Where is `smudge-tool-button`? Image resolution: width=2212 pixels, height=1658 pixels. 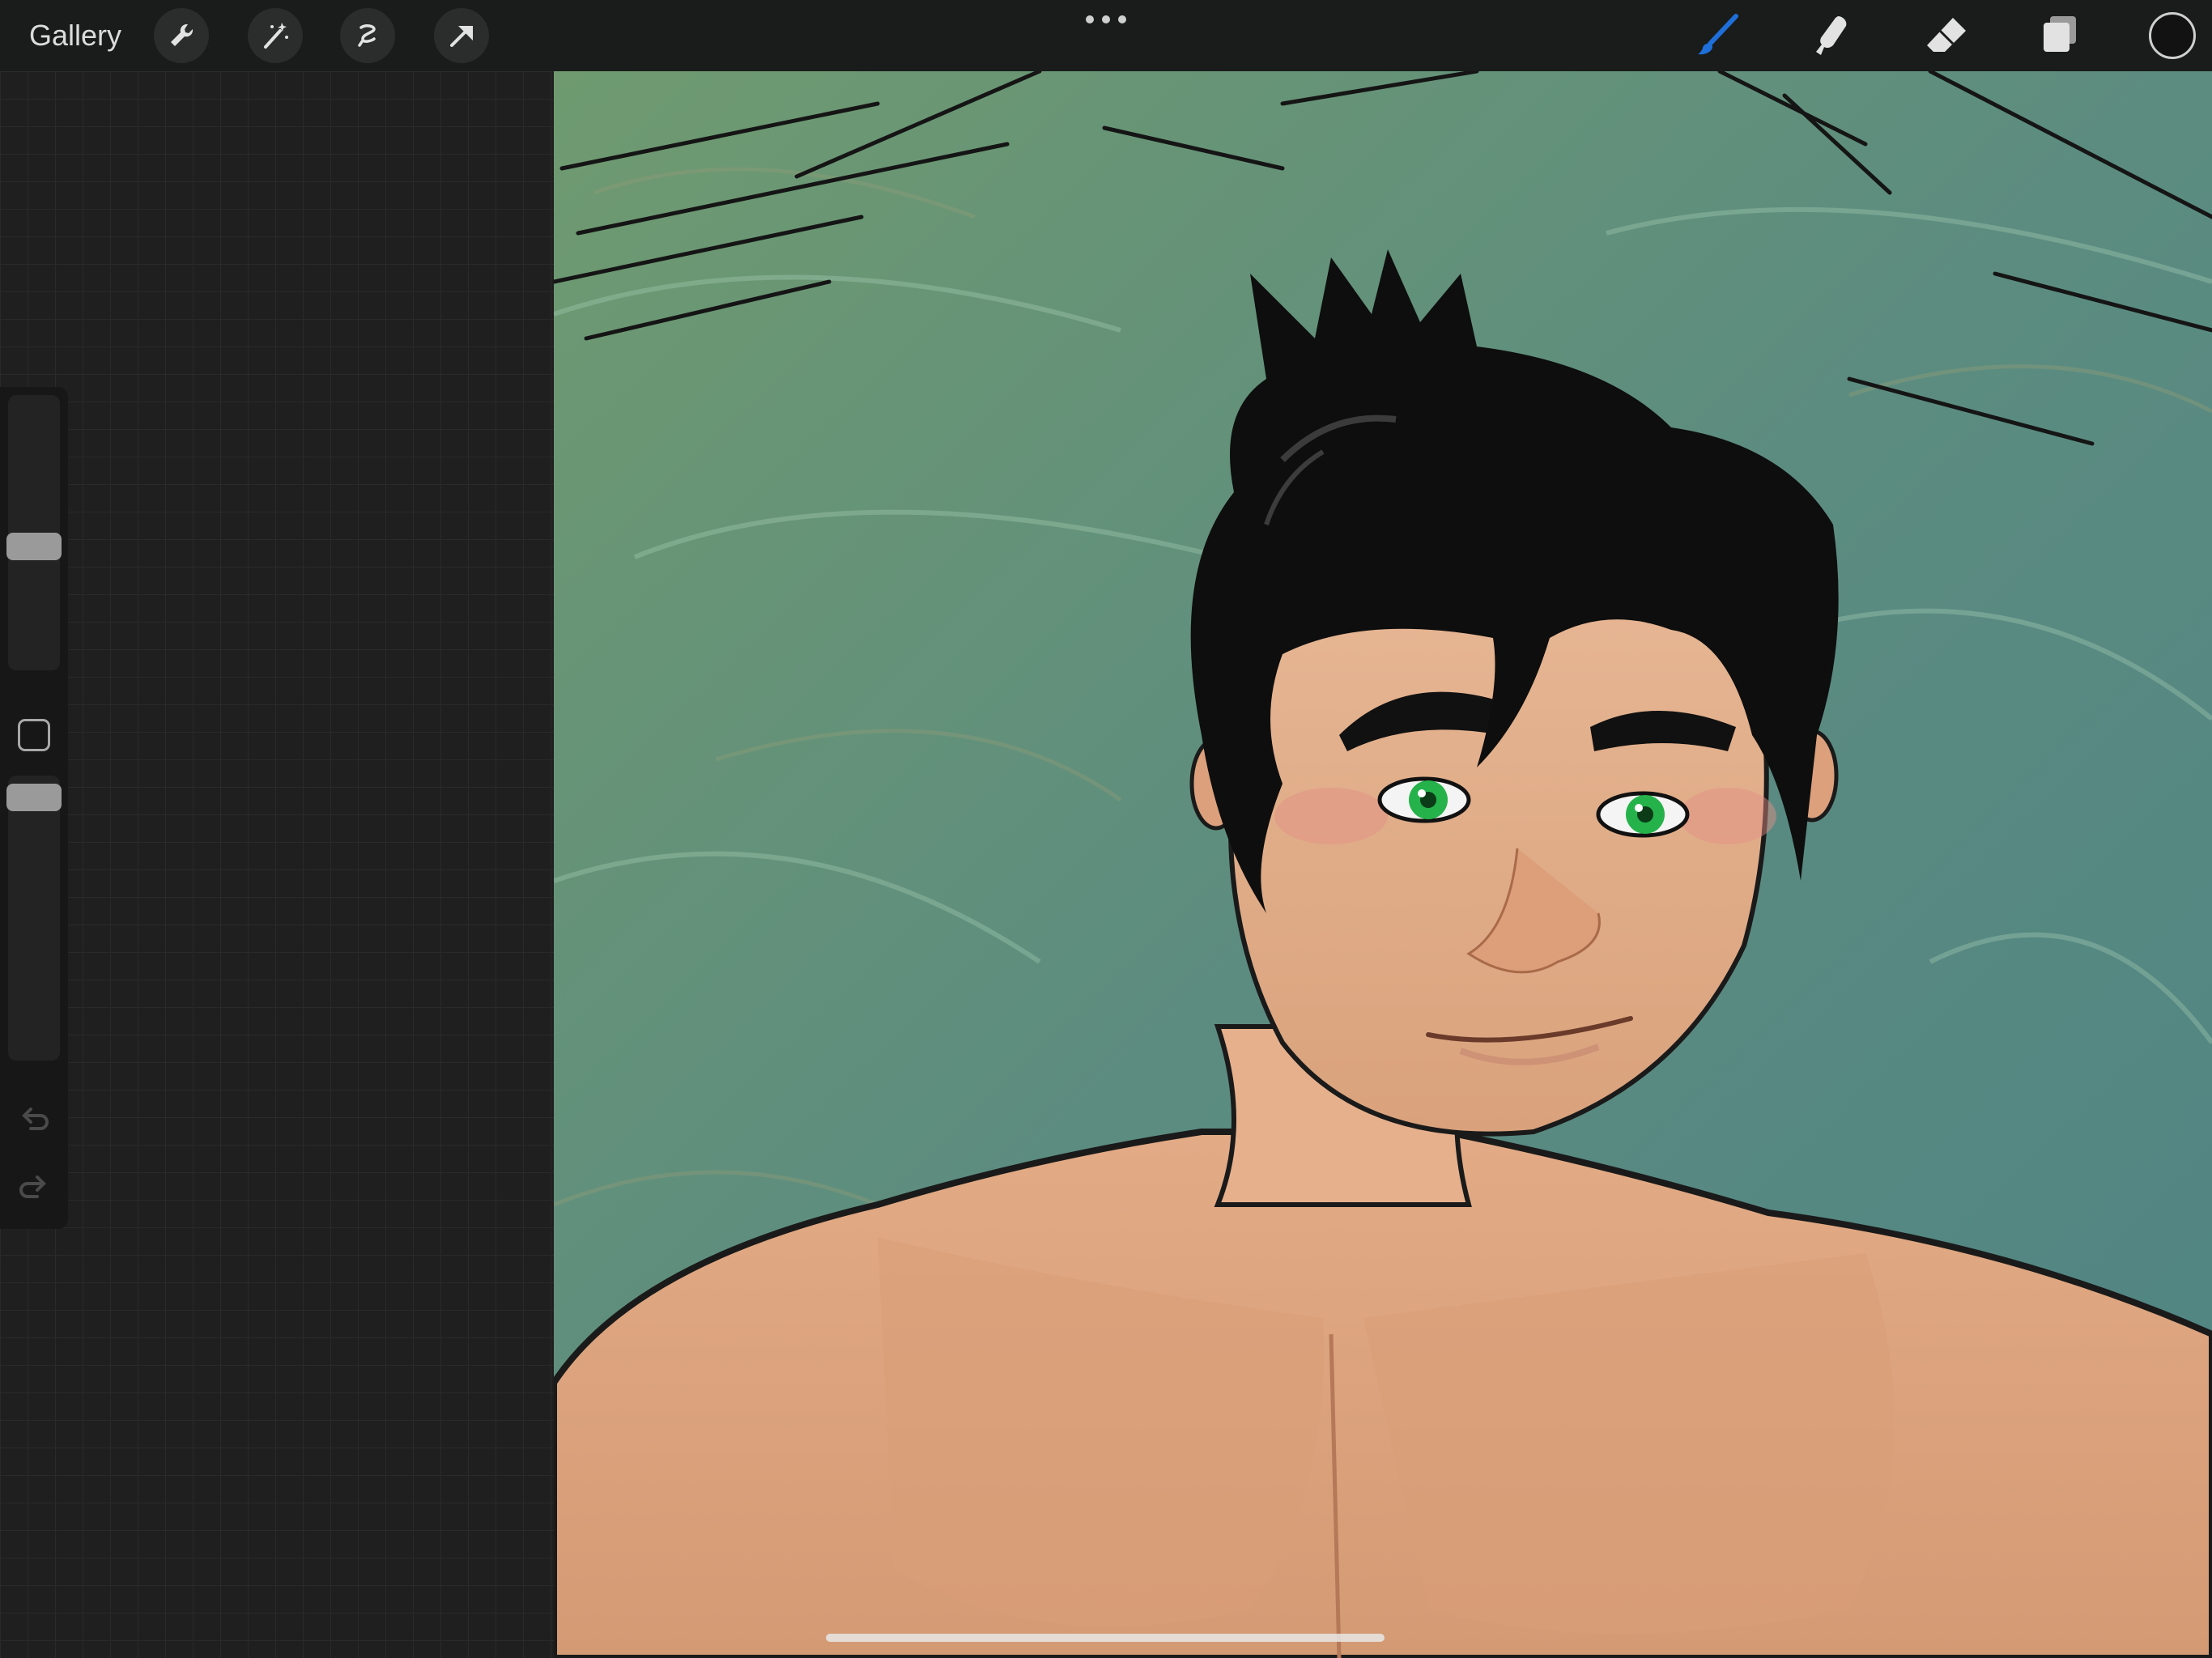
smudge-tool-button is located at coordinates (1833, 36).